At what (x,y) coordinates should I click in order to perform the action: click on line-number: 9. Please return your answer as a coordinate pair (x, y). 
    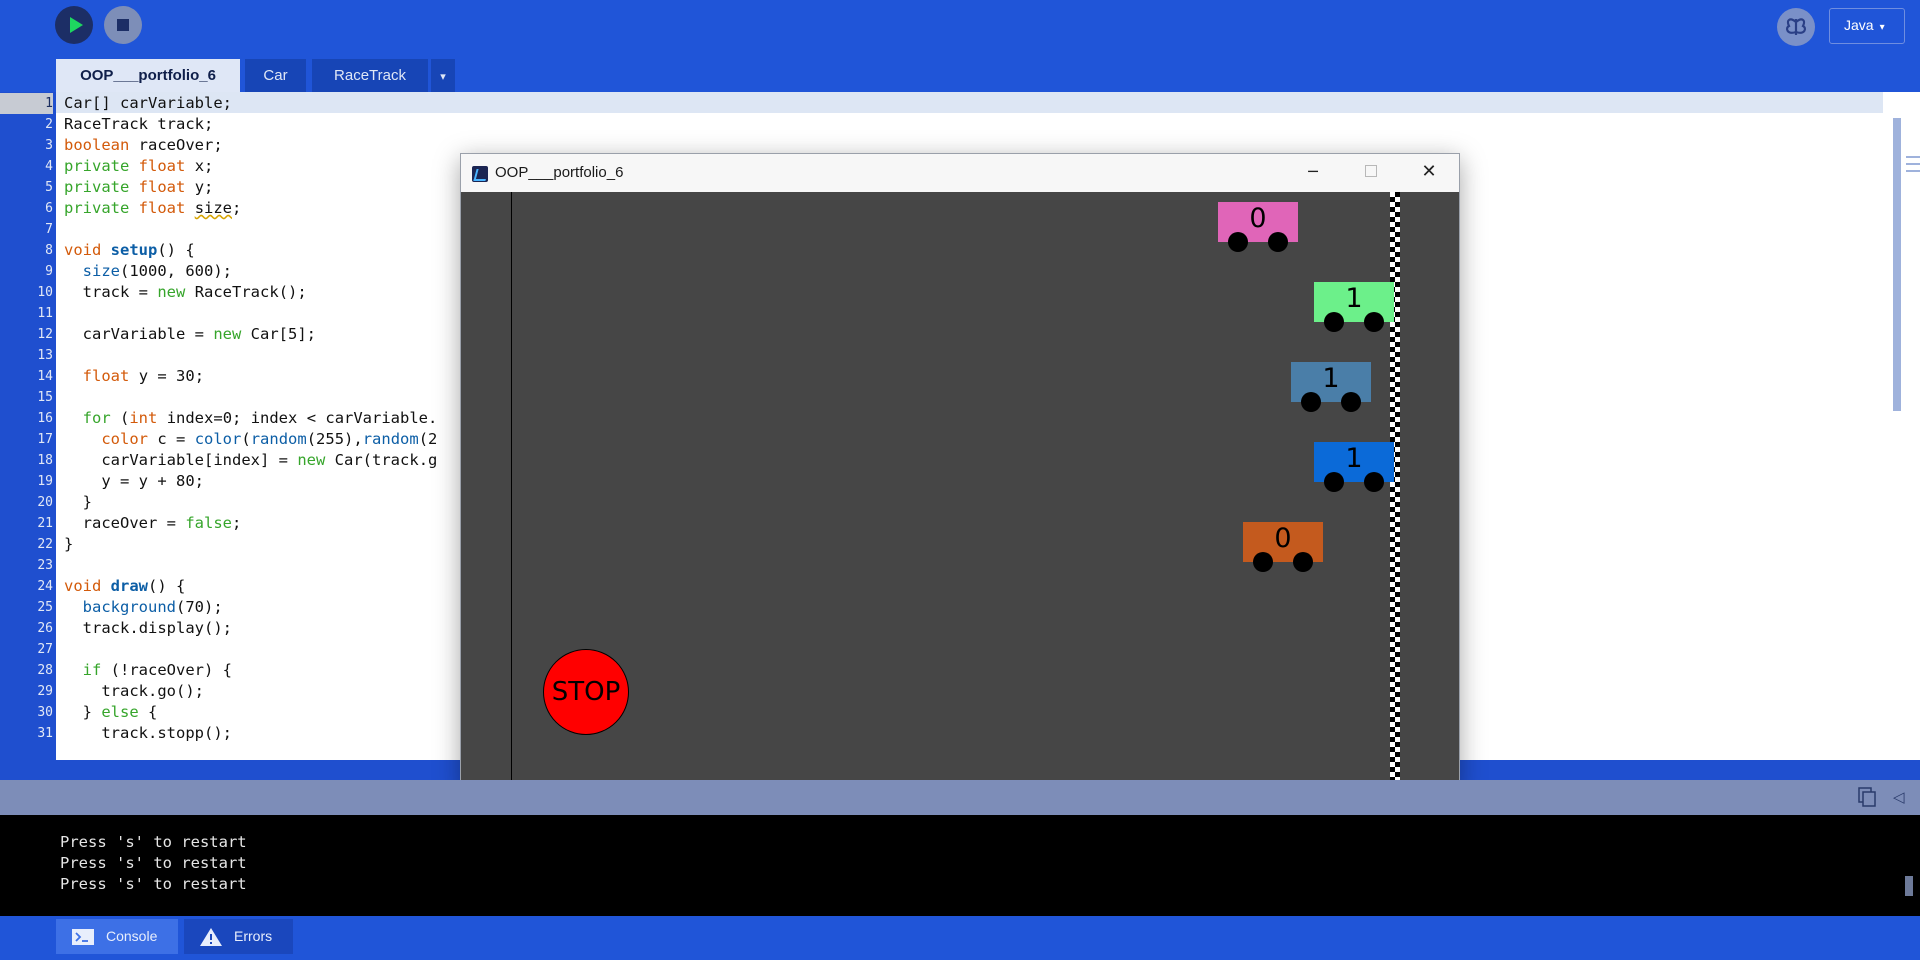
    Looking at the image, I should click on (49, 271).